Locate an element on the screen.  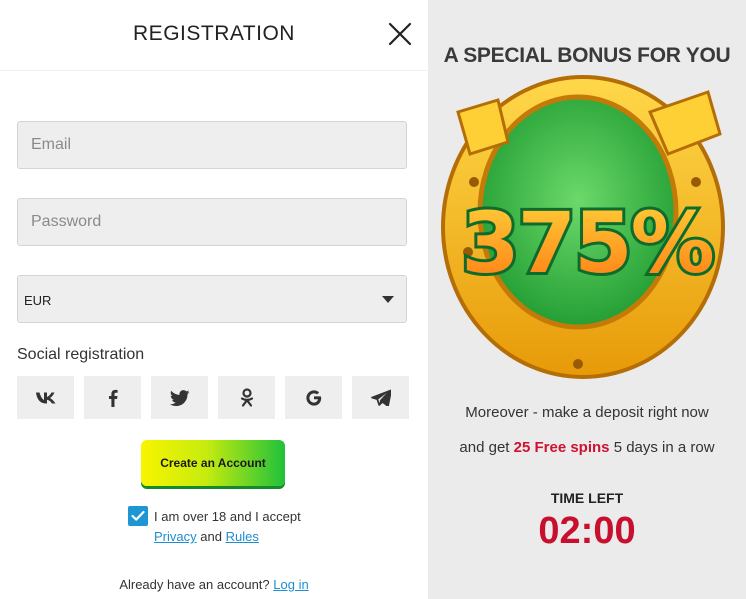
countdown-timer: 02:00 is located at coordinates (587, 531).